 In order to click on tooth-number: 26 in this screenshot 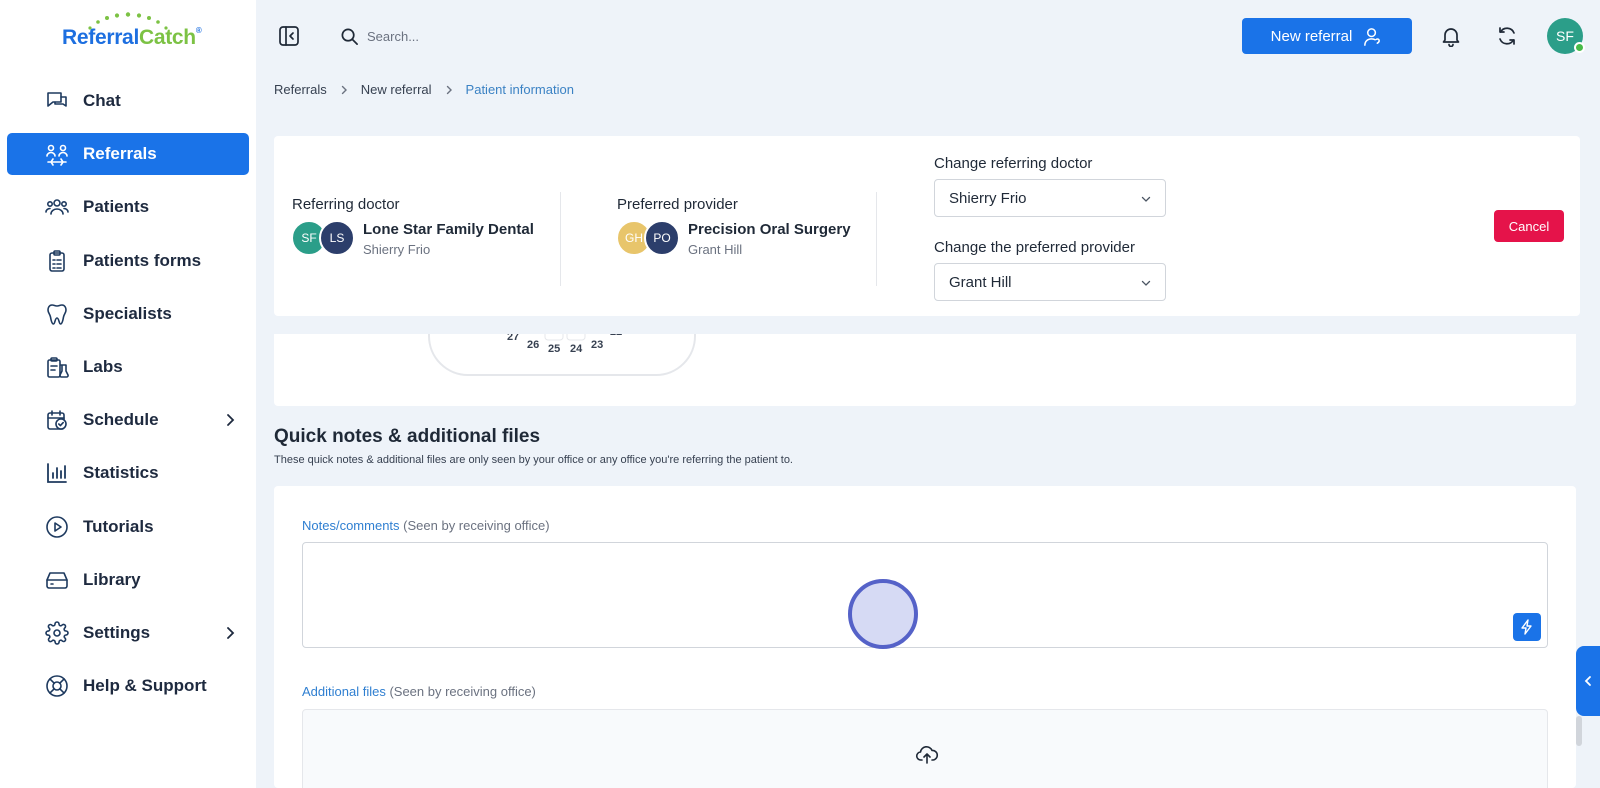, I will do `click(533, 345)`.